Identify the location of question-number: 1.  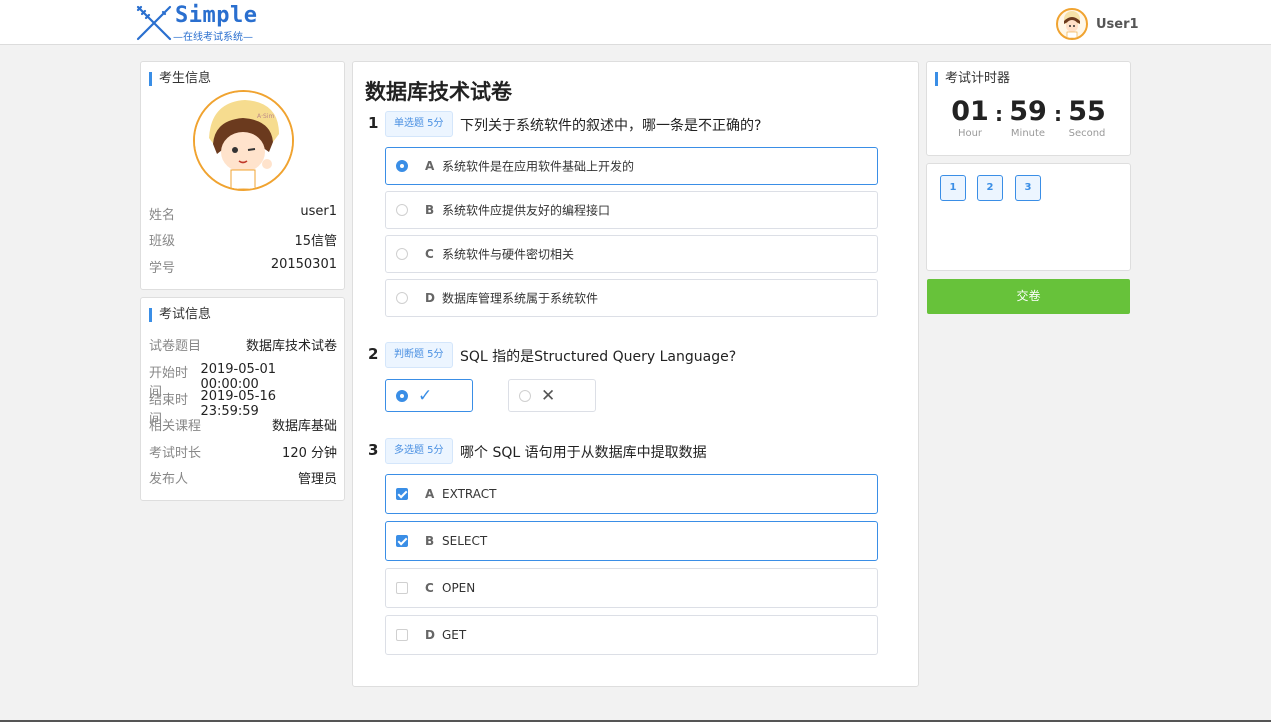
(373, 123).